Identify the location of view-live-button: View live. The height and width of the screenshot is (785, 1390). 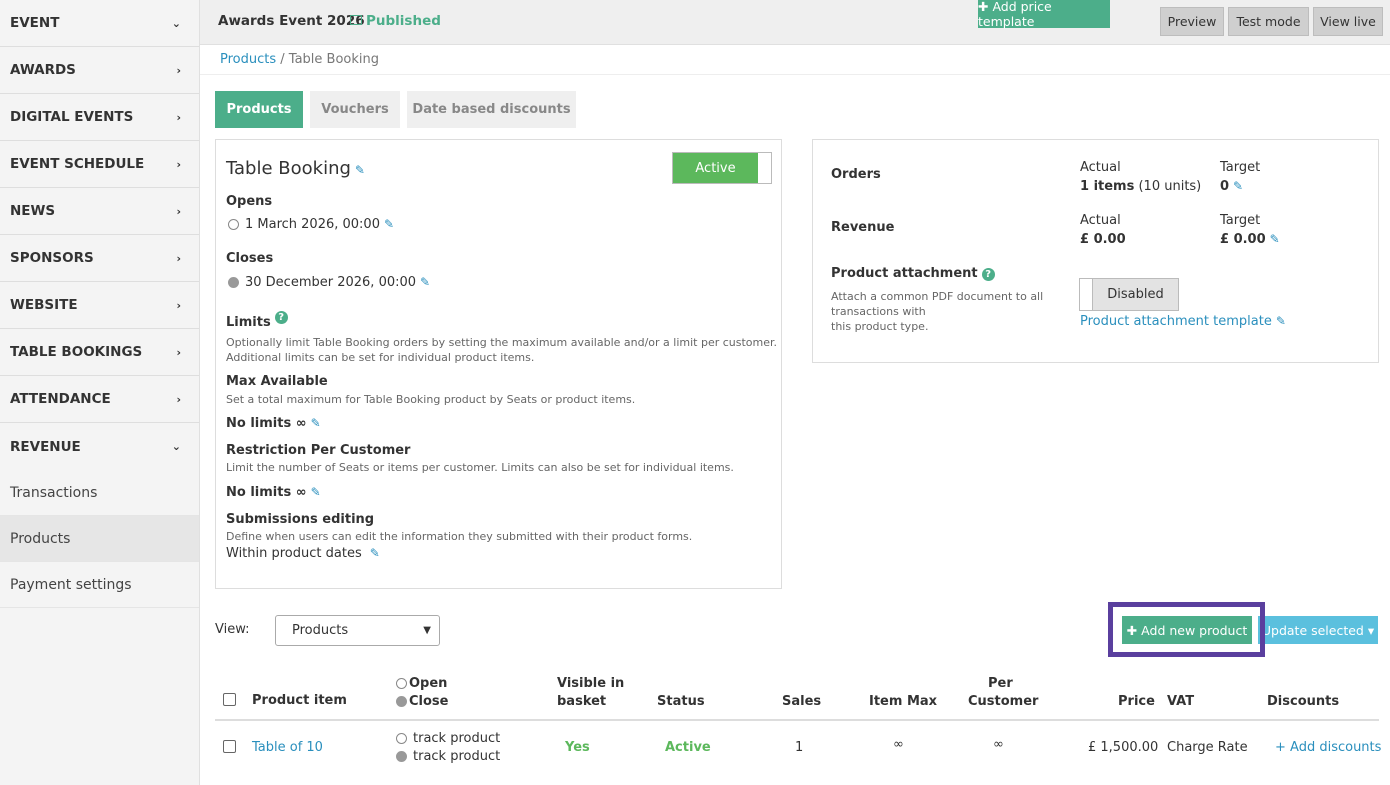
(1348, 21).